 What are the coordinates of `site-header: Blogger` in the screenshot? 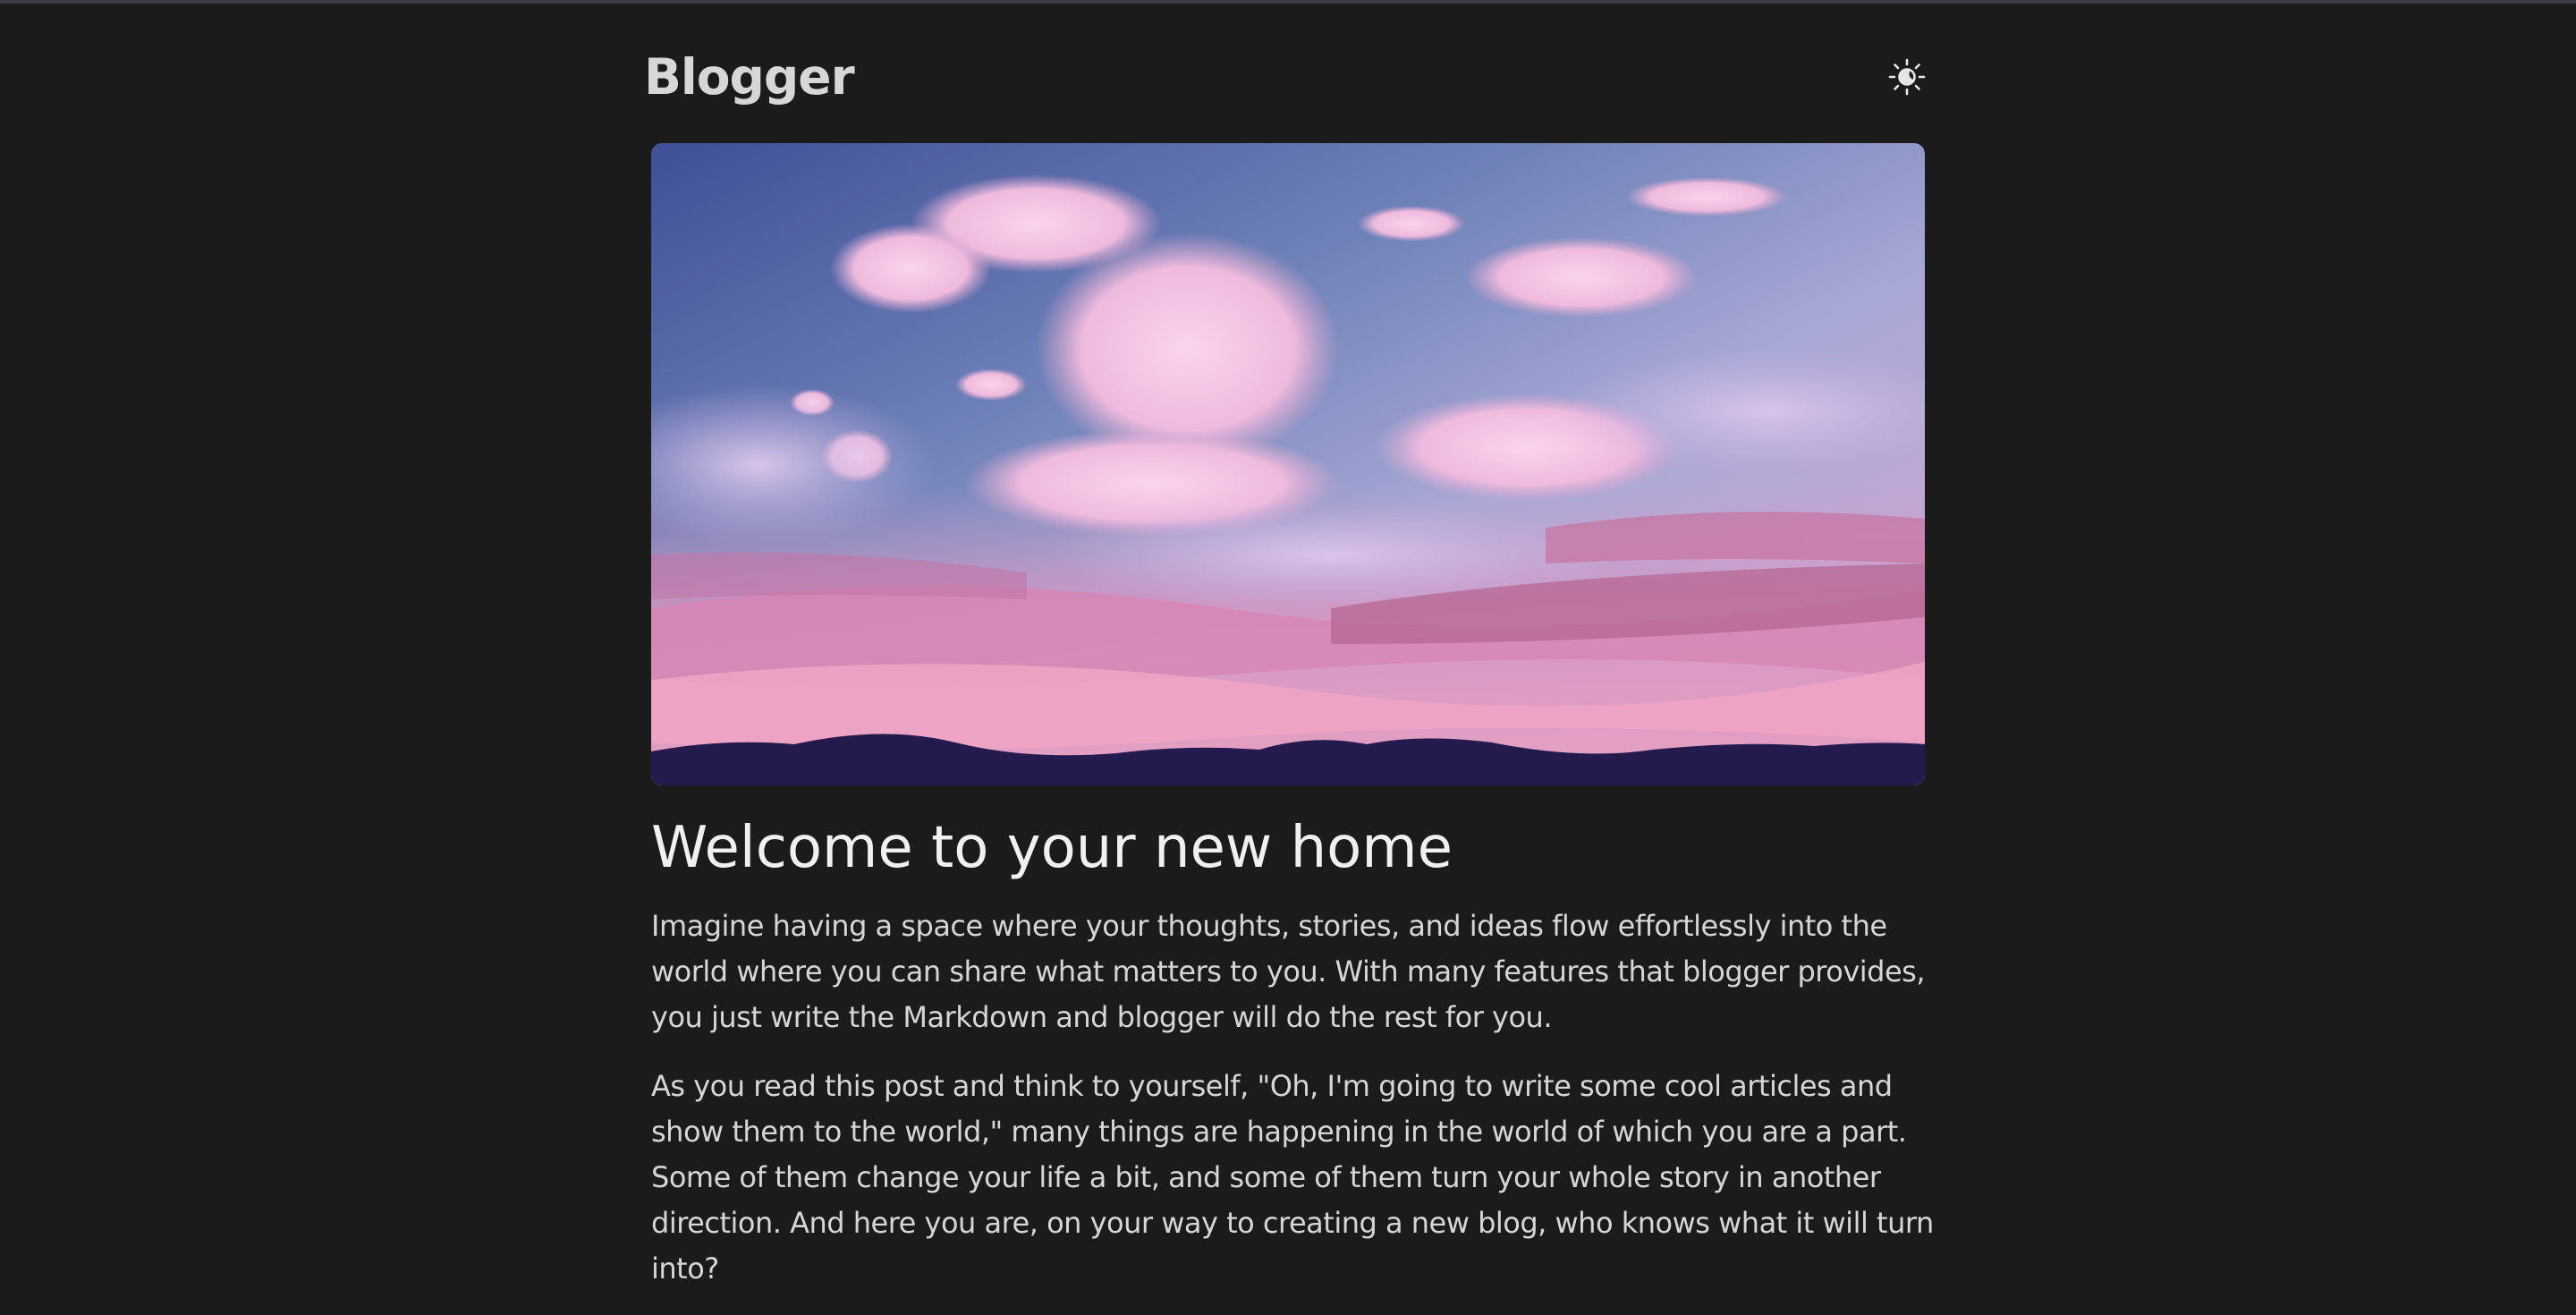 It's located at (1288, 77).